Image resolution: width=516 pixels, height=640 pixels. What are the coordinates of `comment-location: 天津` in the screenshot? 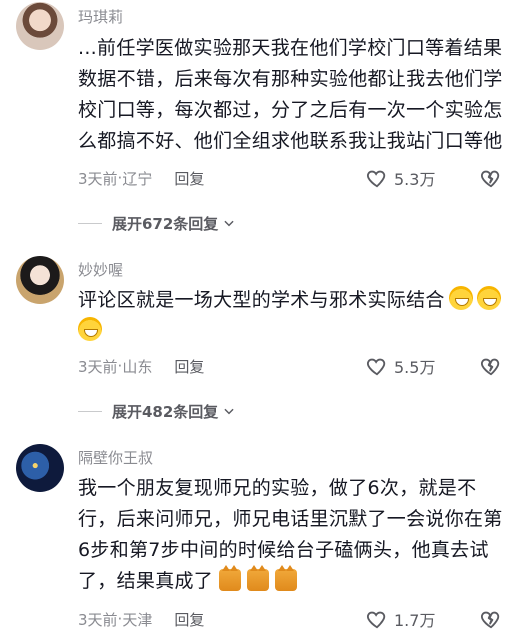 It's located at (137, 619).